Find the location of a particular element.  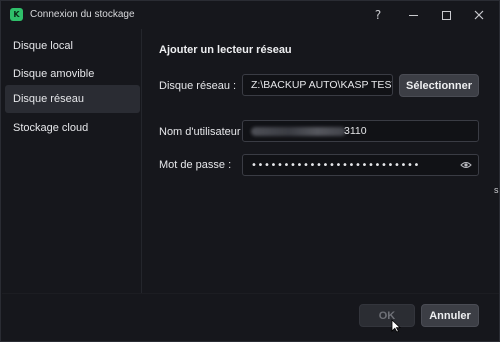

close-icon is located at coordinates (479, 15).